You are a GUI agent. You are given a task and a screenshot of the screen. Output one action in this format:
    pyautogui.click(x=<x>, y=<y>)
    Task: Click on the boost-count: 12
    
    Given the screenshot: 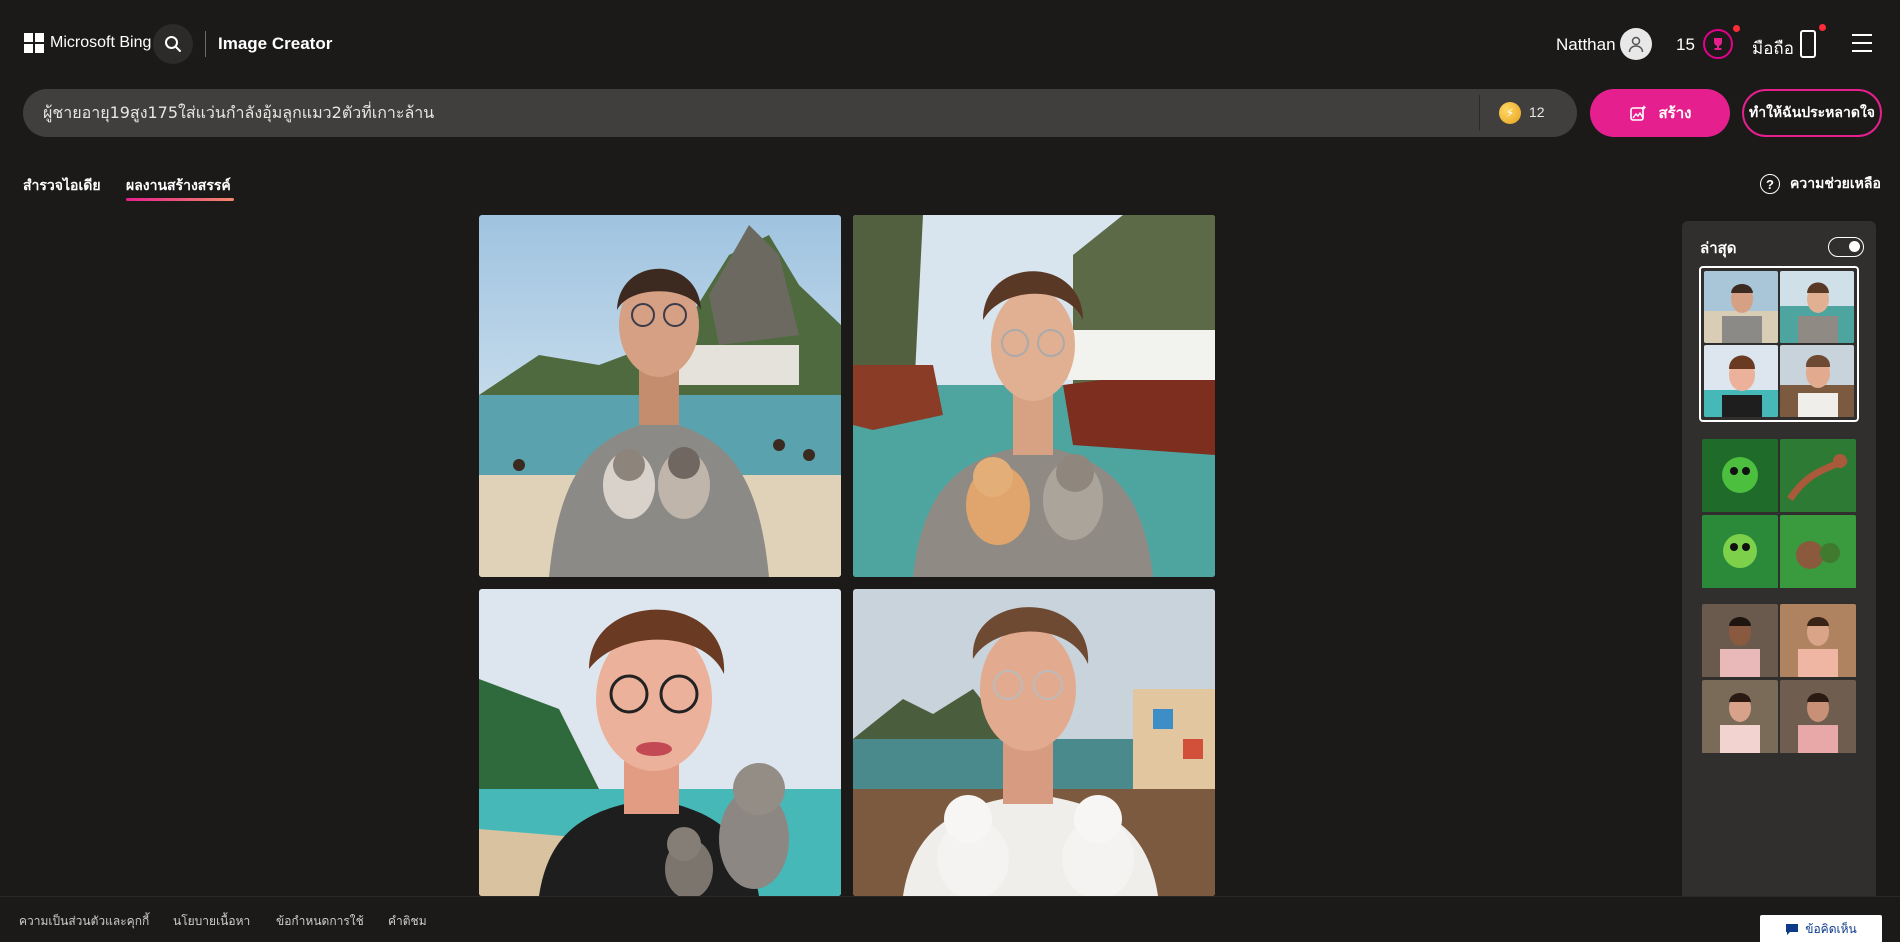 What is the action you would take?
    pyautogui.click(x=1537, y=112)
    